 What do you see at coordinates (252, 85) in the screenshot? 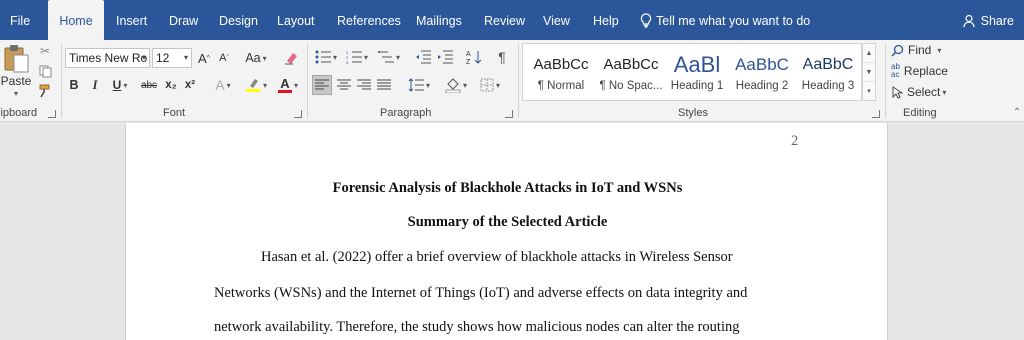
I see `highlighter-icon` at bounding box center [252, 85].